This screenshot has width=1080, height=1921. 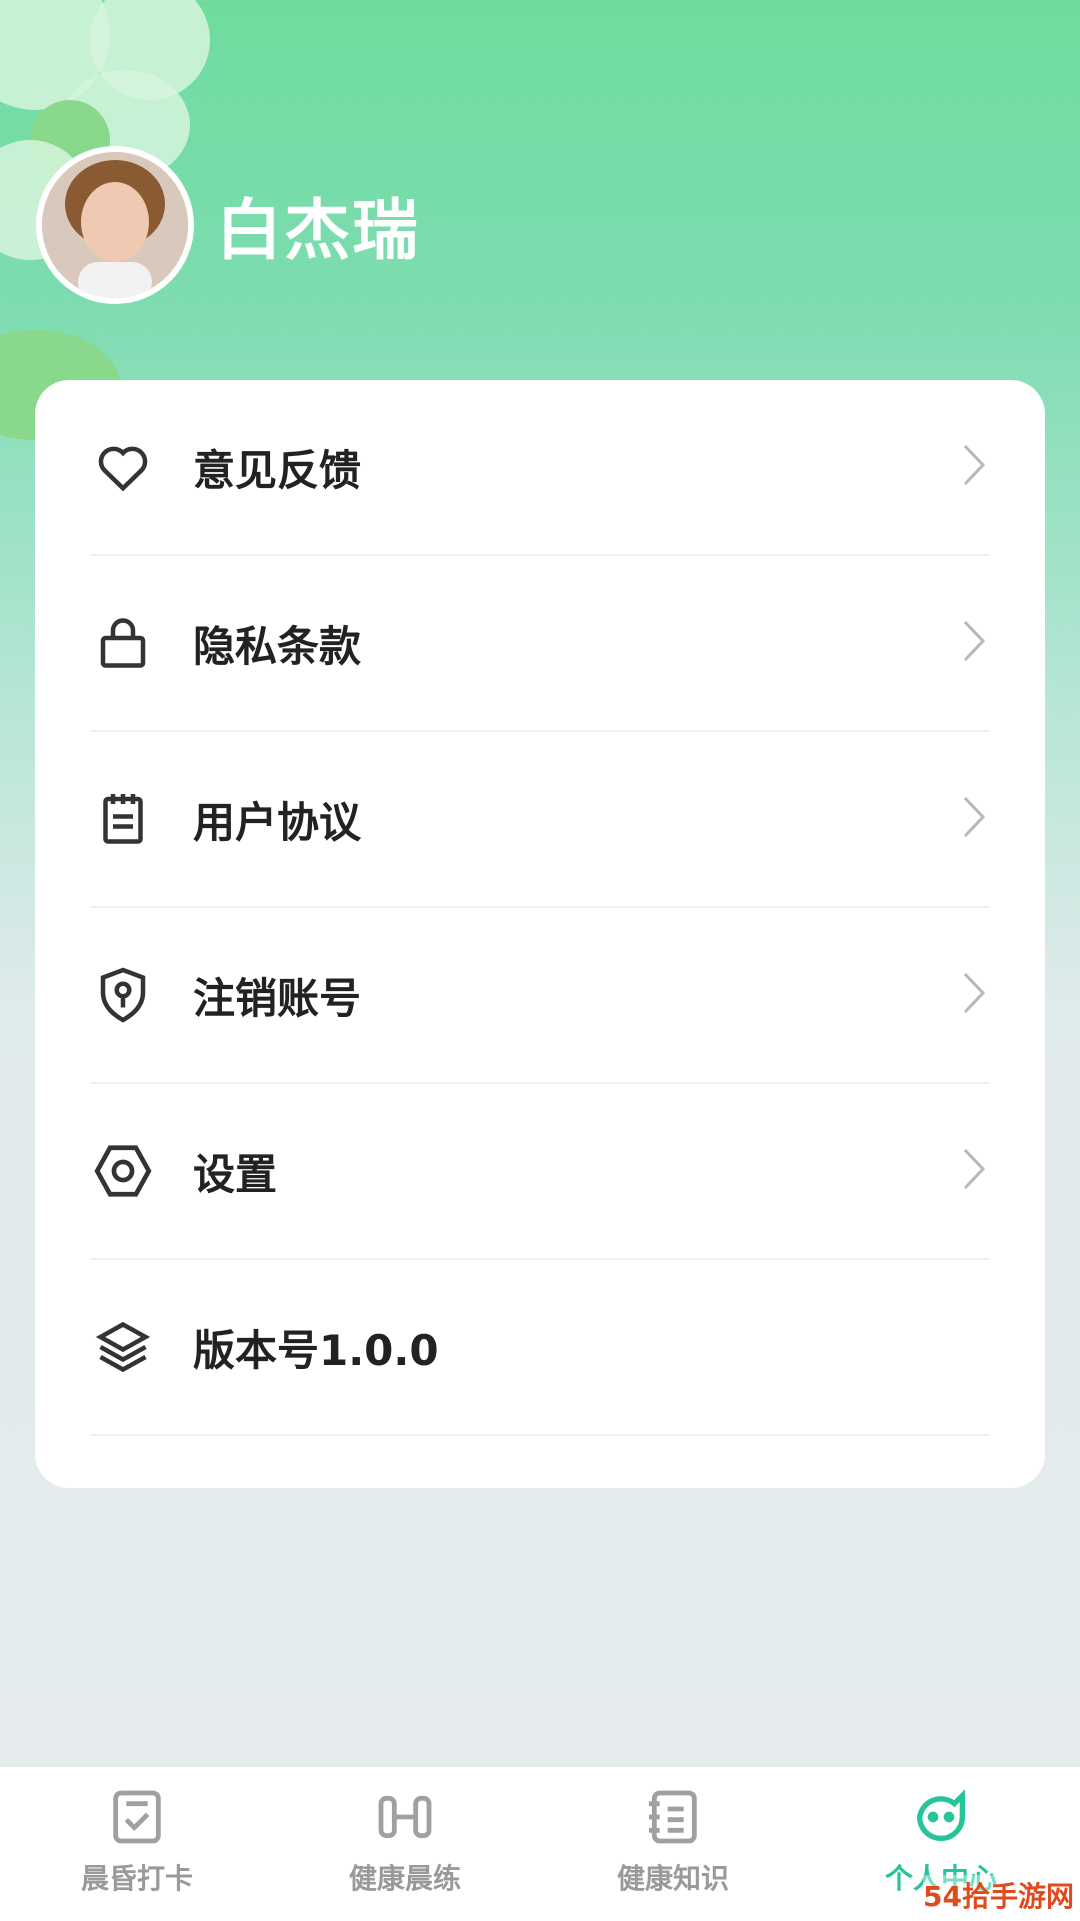 I want to click on tab-label: 健康晨练, so click(x=404, y=1878).